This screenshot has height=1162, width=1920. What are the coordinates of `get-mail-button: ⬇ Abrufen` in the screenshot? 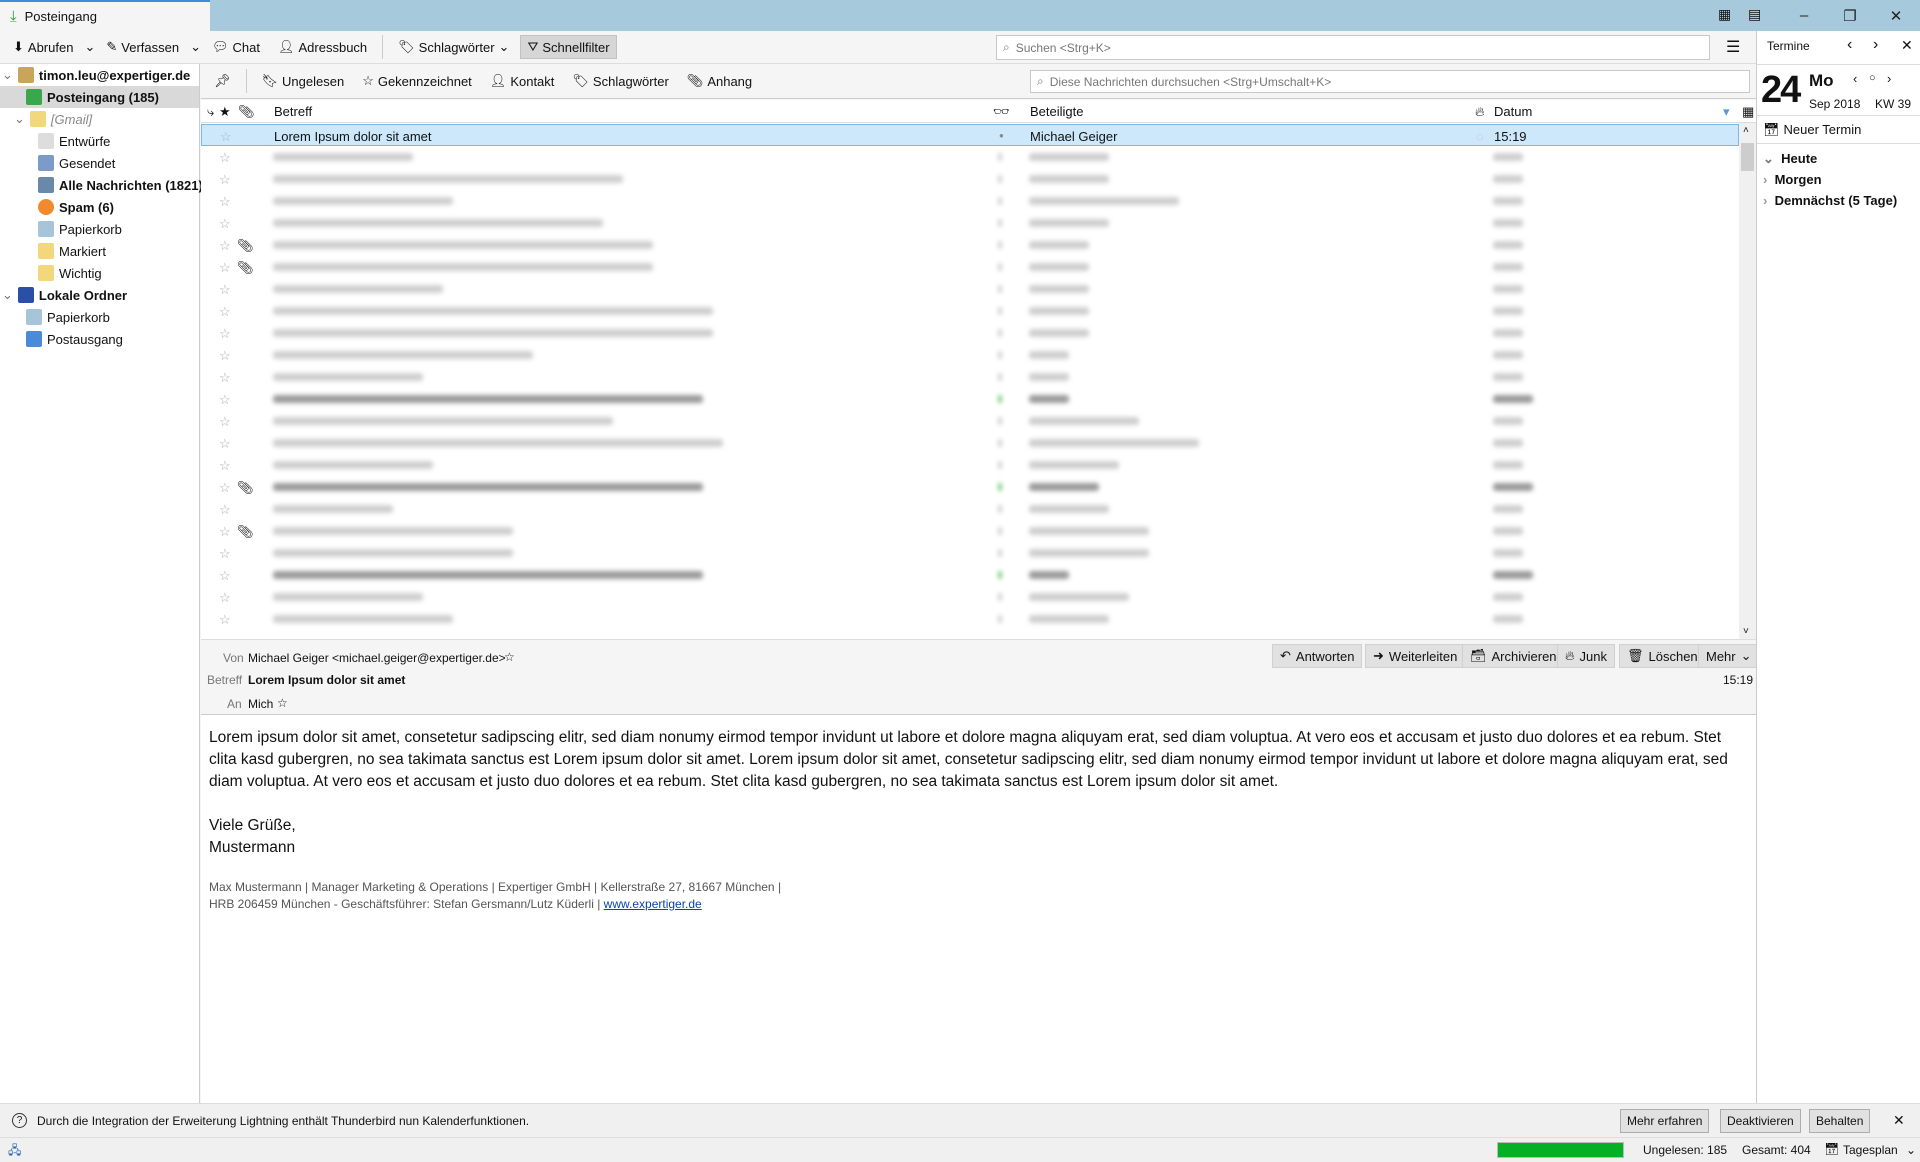 It's located at (43, 47).